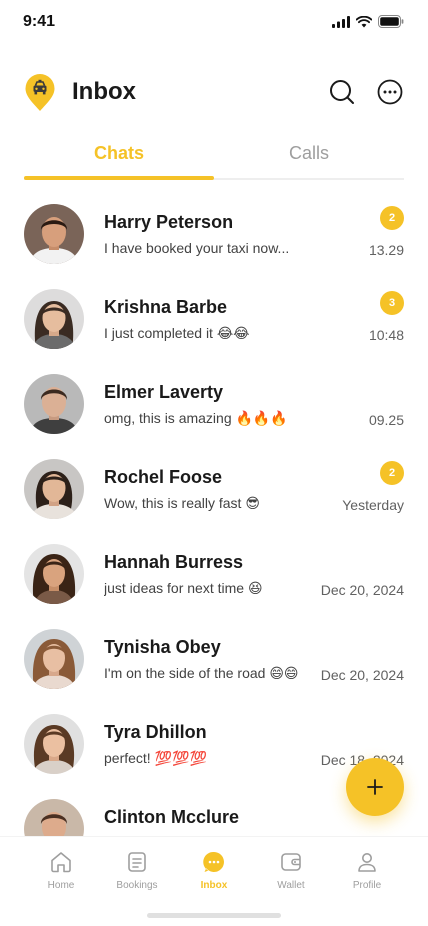 The image size is (428, 926). Describe the element at coordinates (364, 21) in the screenshot. I see `wifi-icon` at that location.